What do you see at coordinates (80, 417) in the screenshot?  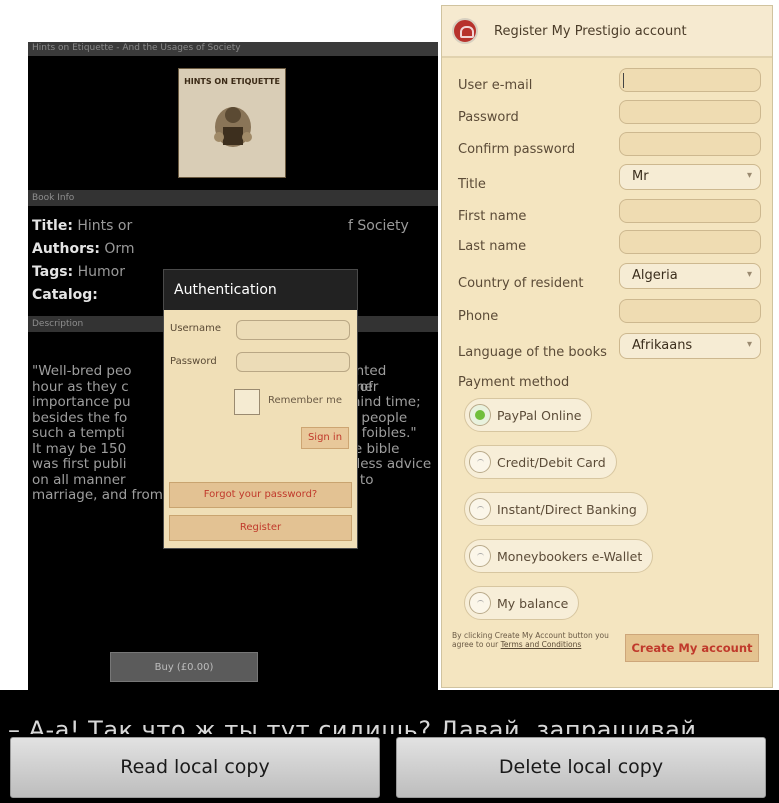 I see `desc-line: besides the fo` at bounding box center [80, 417].